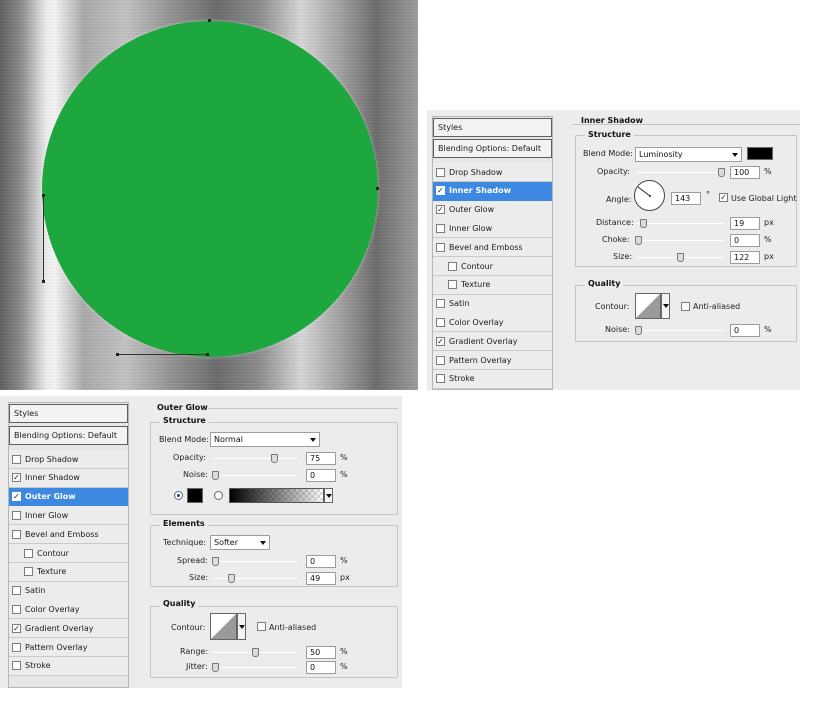 This screenshot has height=702, width=816. What do you see at coordinates (745, 223) in the screenshot?
I see `distance-input: 19` at bounding box center [745, 223].